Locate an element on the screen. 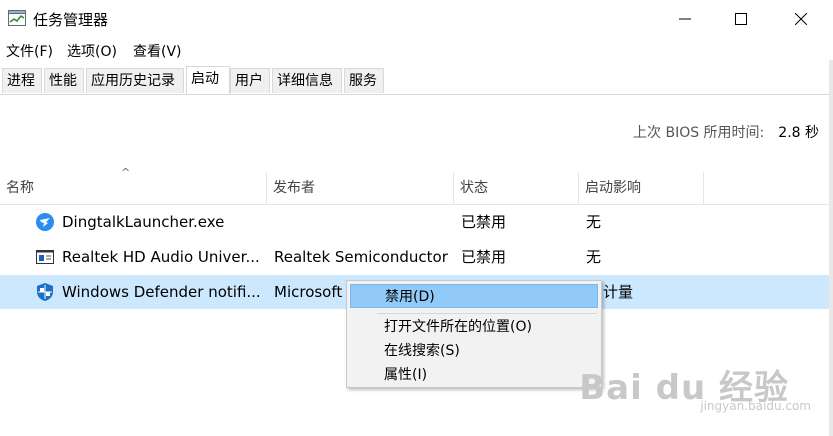 This screenshot has width=833, height=436. menu-file: 文件(F) is located at coordinates (29, 51).